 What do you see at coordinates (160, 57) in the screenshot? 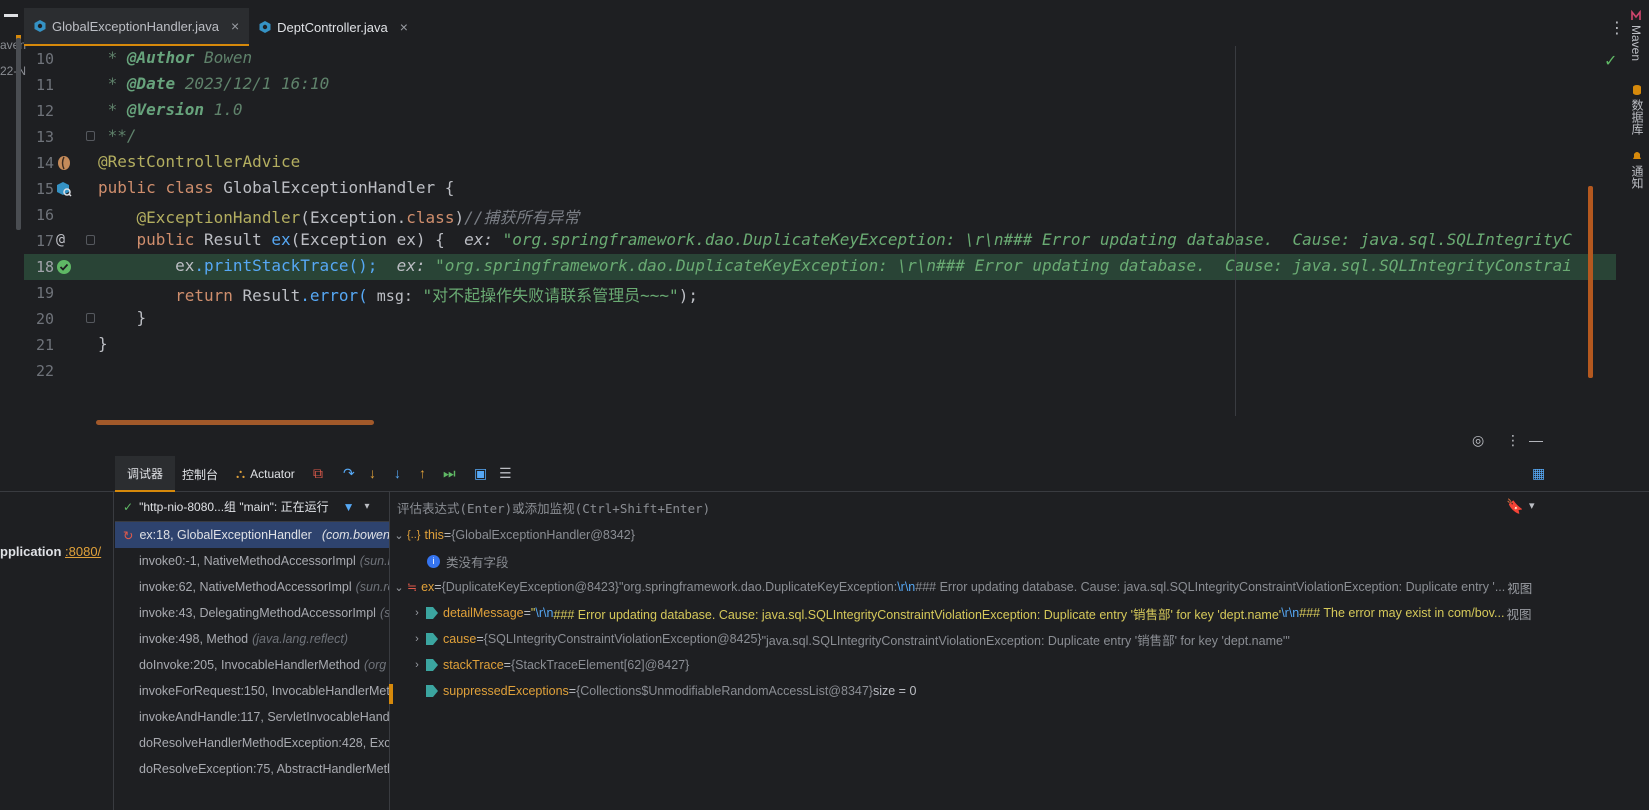
I see `doc-tag: @Author` at bounding box center [160, 57].